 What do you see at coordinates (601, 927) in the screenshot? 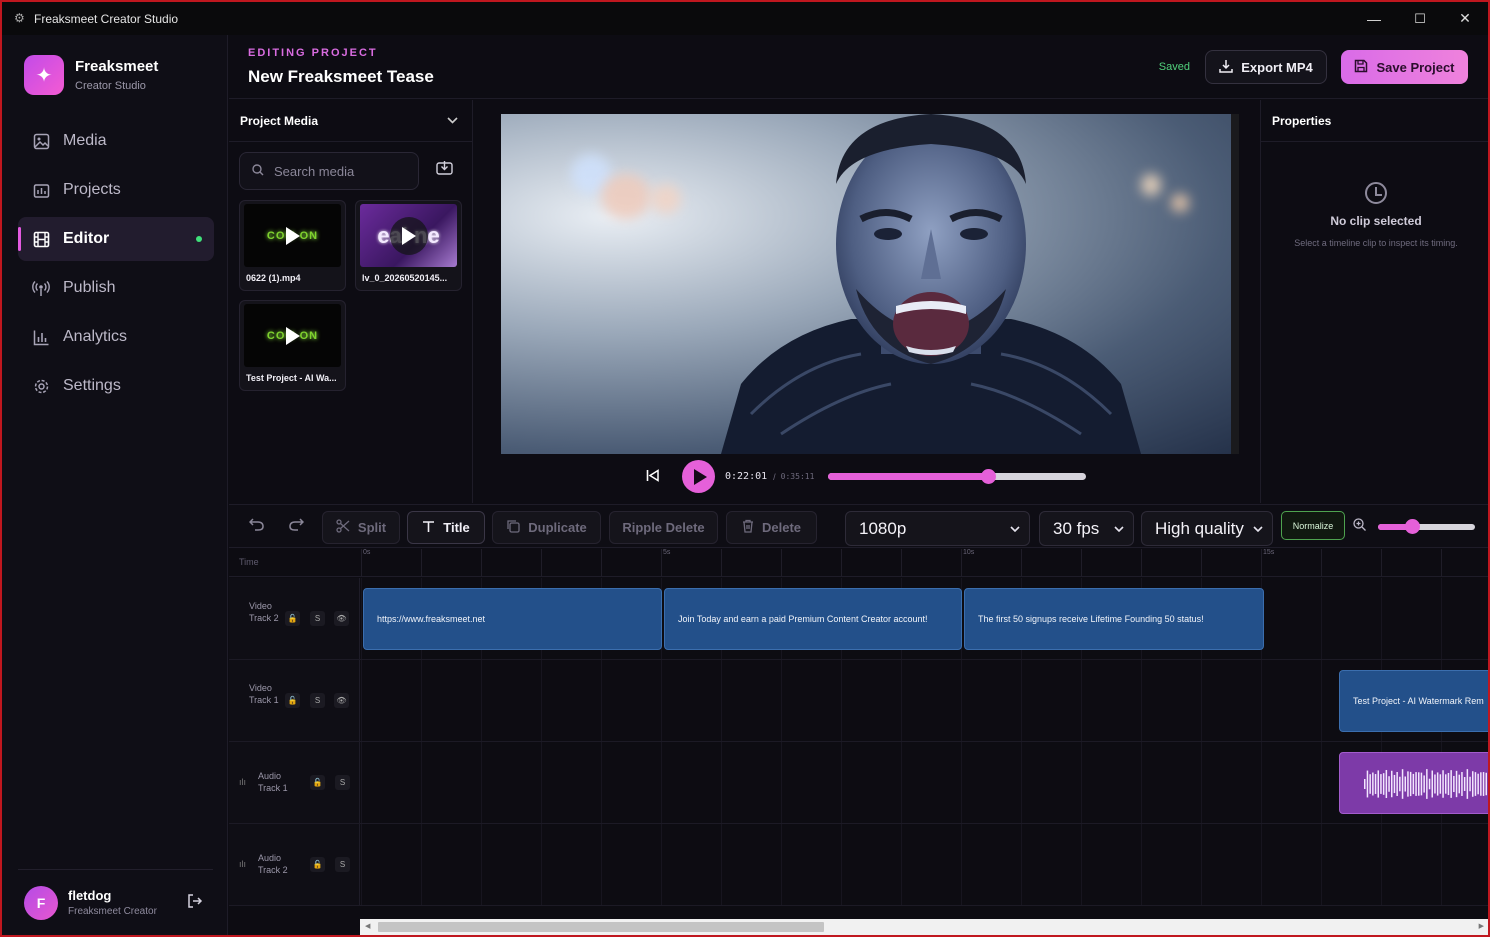
I see `scrollbar-thumb` at bounding box center [601, 927].